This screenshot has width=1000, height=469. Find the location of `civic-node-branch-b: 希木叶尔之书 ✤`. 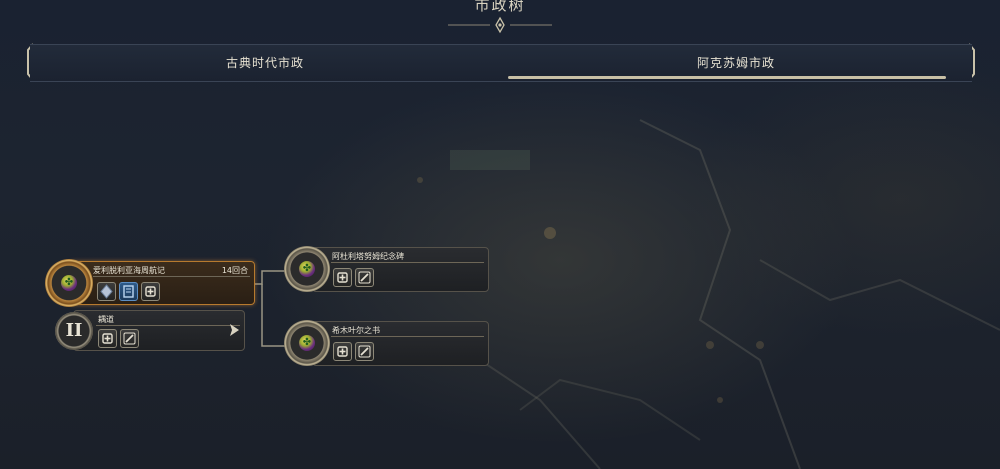

civic-node-branch-b: 希木叶尔之书 ✤ is located at coordinates (387, 344).